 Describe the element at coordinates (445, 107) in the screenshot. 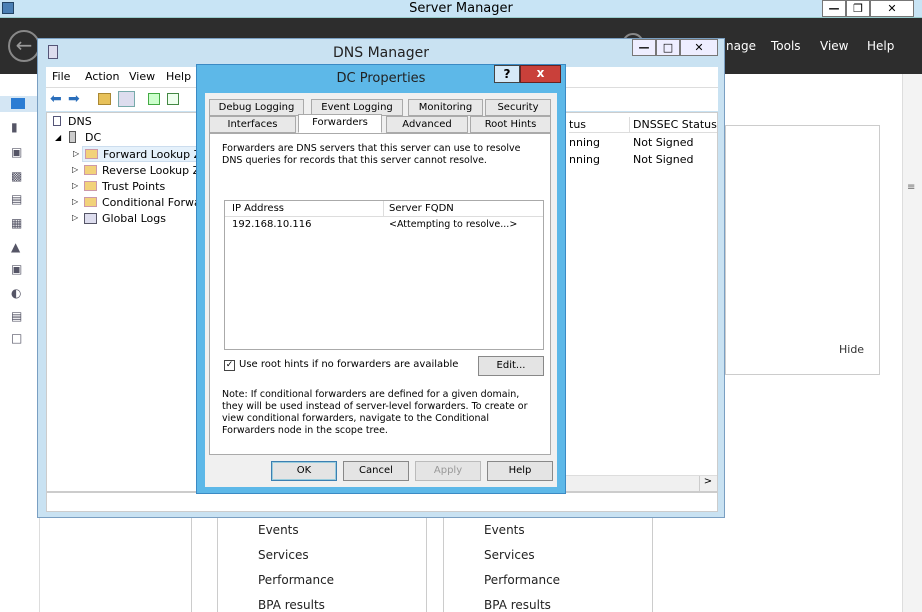

I see `tab-monitoring: Monitoring` at that location.